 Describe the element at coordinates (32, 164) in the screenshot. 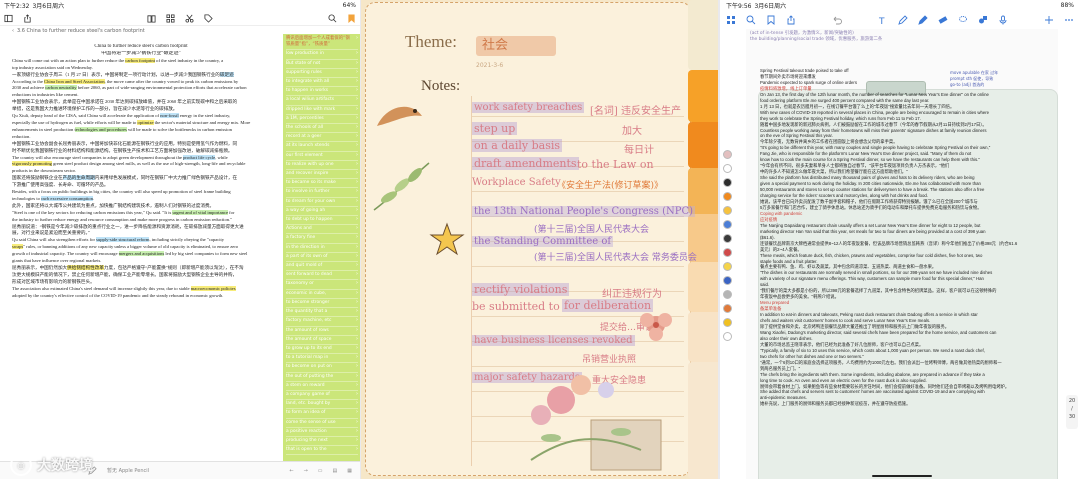

I see `highlighted-phrase: vigorously promoting` at that location.